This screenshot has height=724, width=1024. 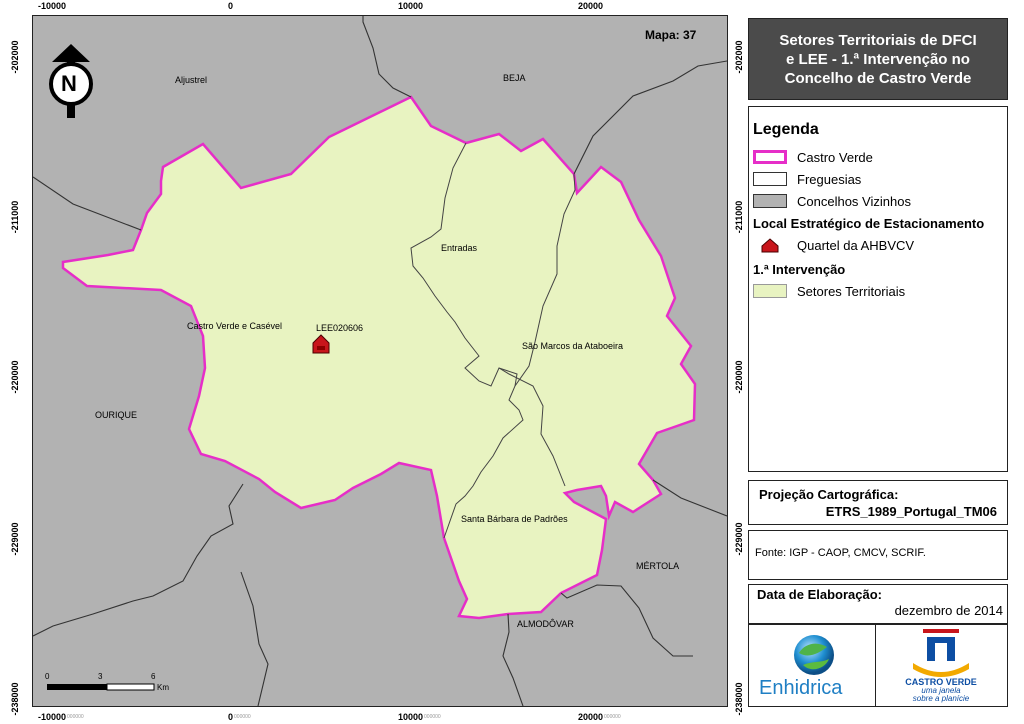 What do you see at coordinates (514, 78) in the screenshot?
I see `place-label-beja: BEJA` at bounding box center [514, 78].